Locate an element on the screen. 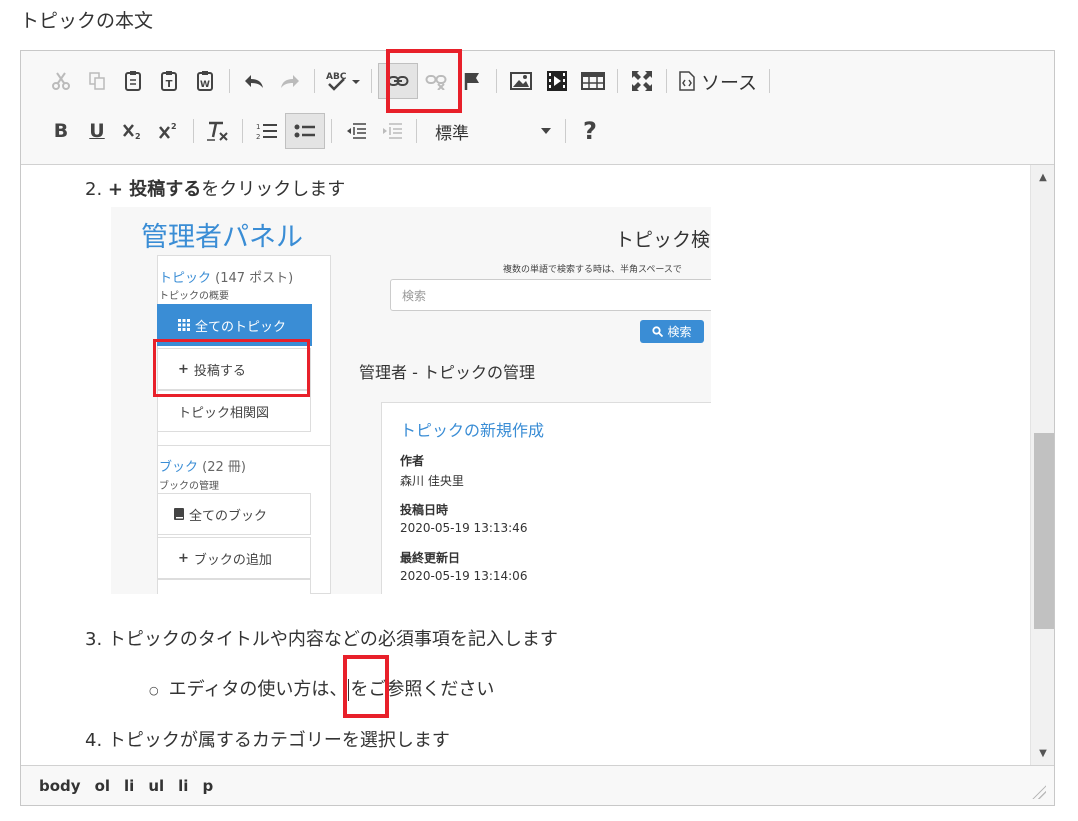  nav-all-topics: 全てのトピック is located at coordinates (234, 325).